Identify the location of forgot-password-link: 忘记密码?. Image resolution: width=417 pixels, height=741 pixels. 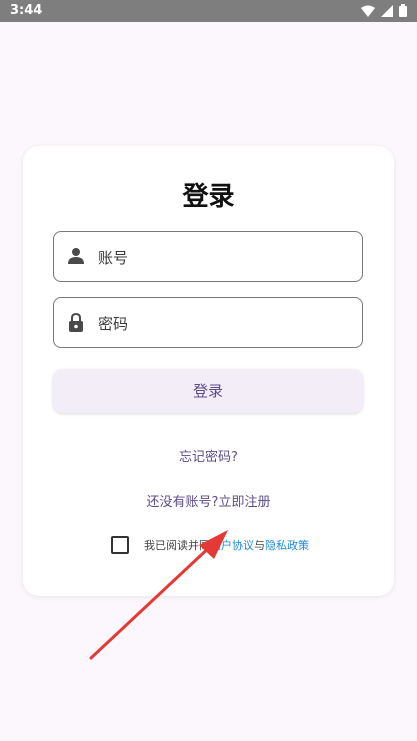
(208, 455).